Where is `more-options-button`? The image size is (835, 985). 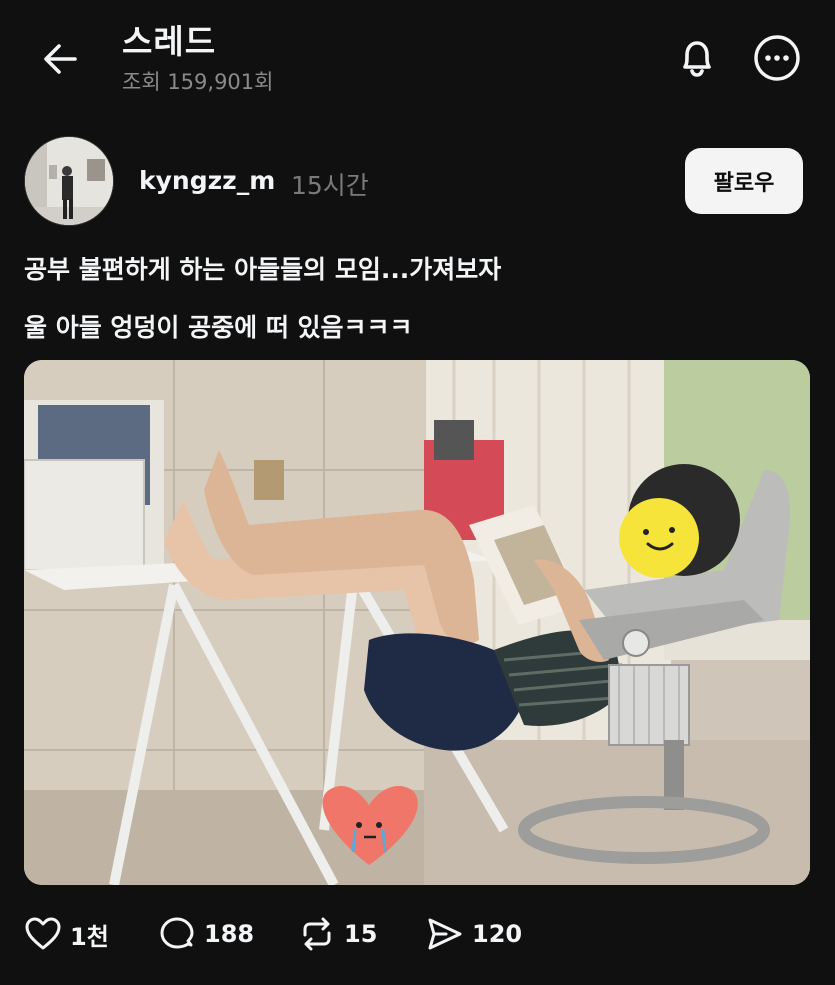
more-options-button is located at coordinates (777, 58).